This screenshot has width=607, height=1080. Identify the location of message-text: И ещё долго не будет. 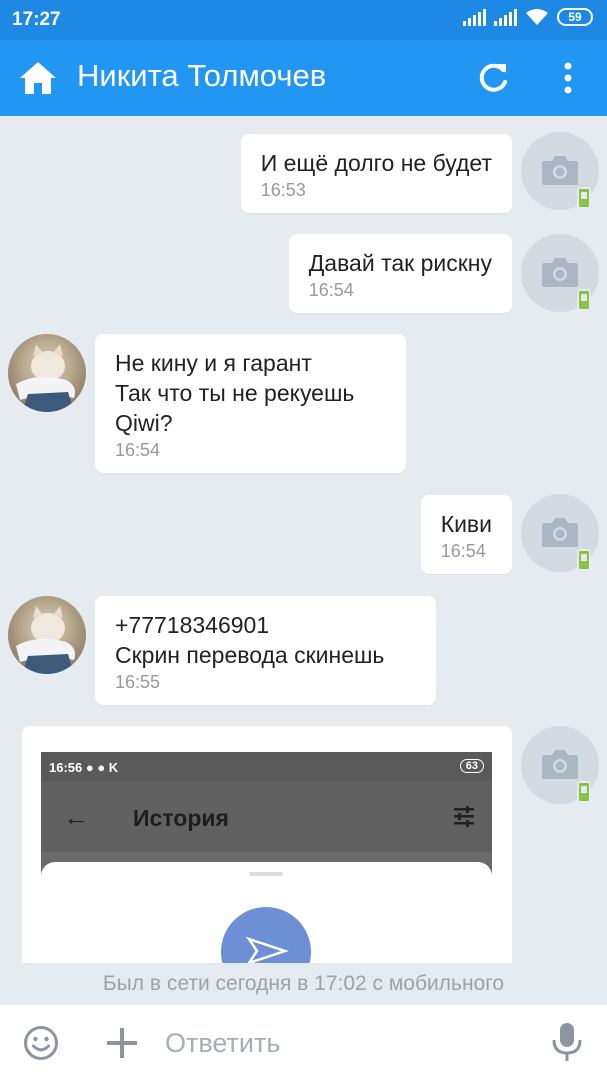
(376, 163).